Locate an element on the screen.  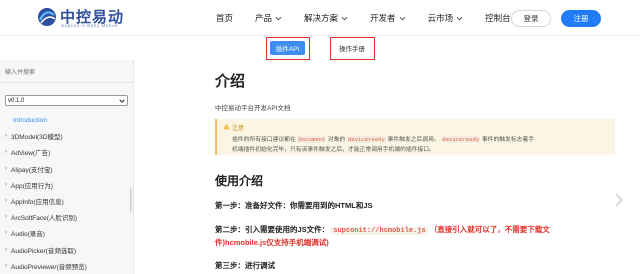
sidebar-item-label: Alipay(支付宝) is located at coordinates (32, 170).